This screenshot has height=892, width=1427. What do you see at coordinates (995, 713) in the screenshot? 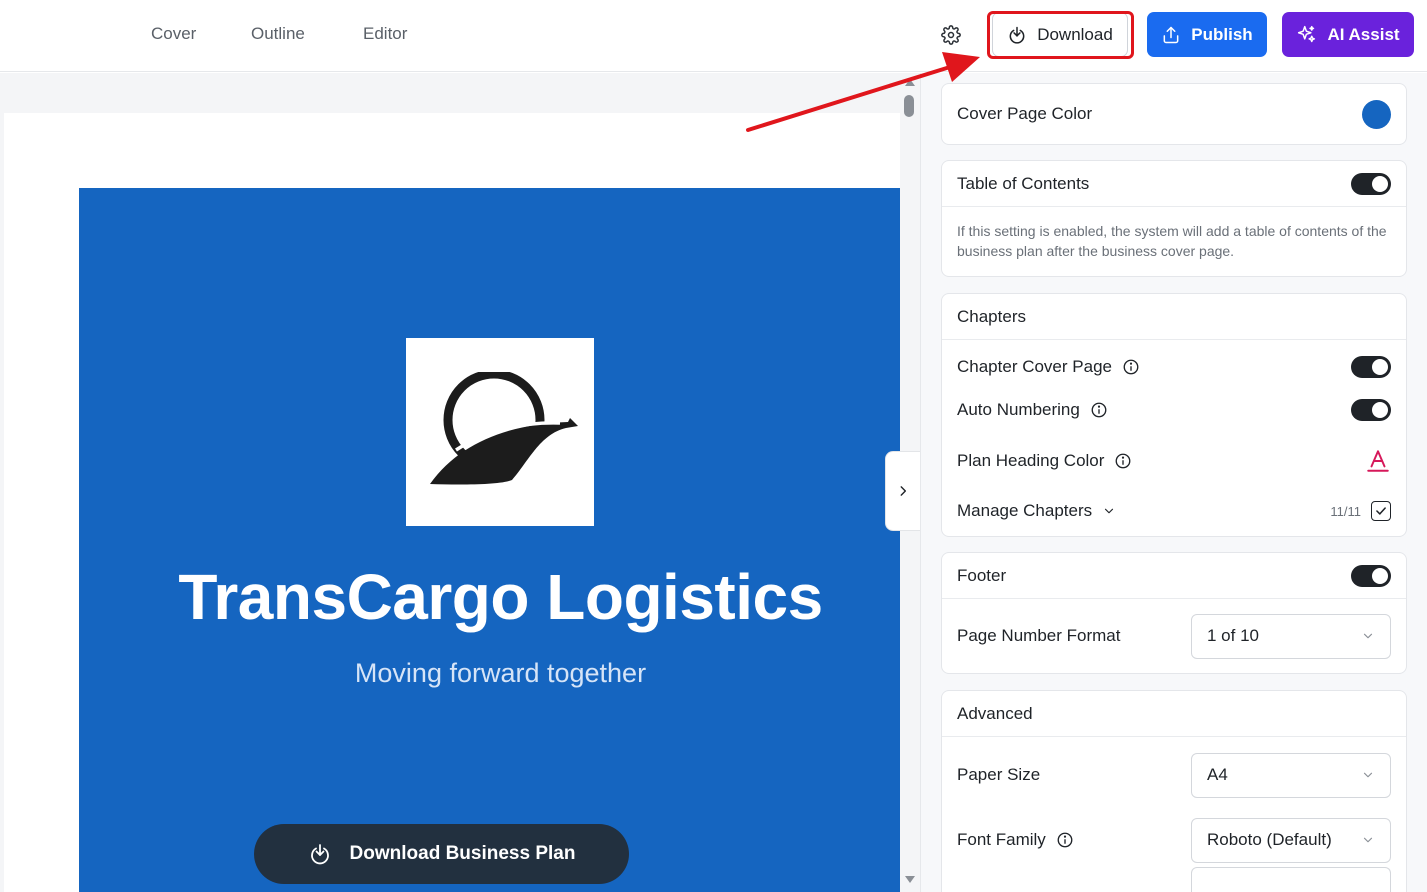
I see `advanced-title: Advanced` at bounding box center [995, 713].